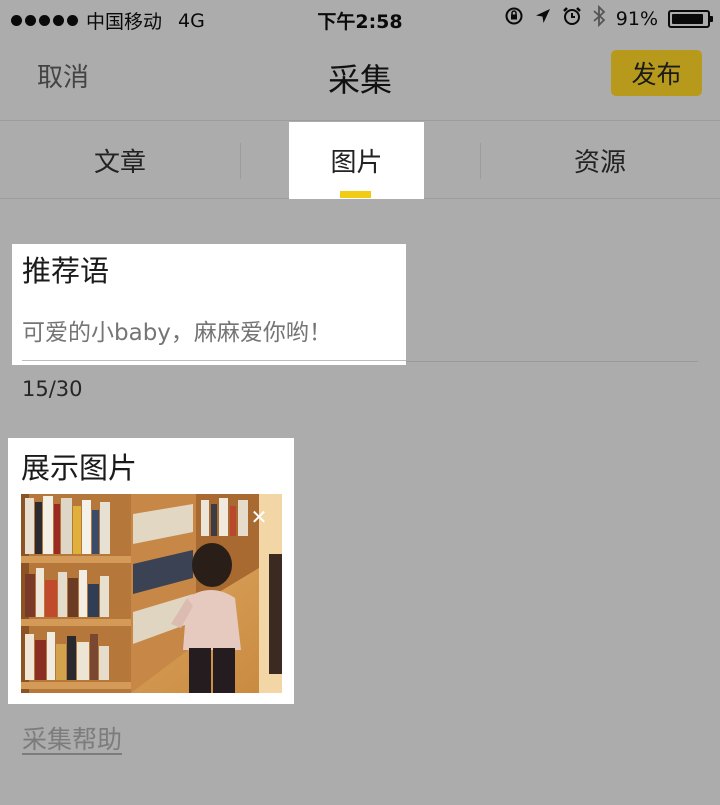  What do you see at coordinates (360, 79) in the screenshot?
I see `nav-bar: 取消 采集 发布` at bounding box center [360, 79].